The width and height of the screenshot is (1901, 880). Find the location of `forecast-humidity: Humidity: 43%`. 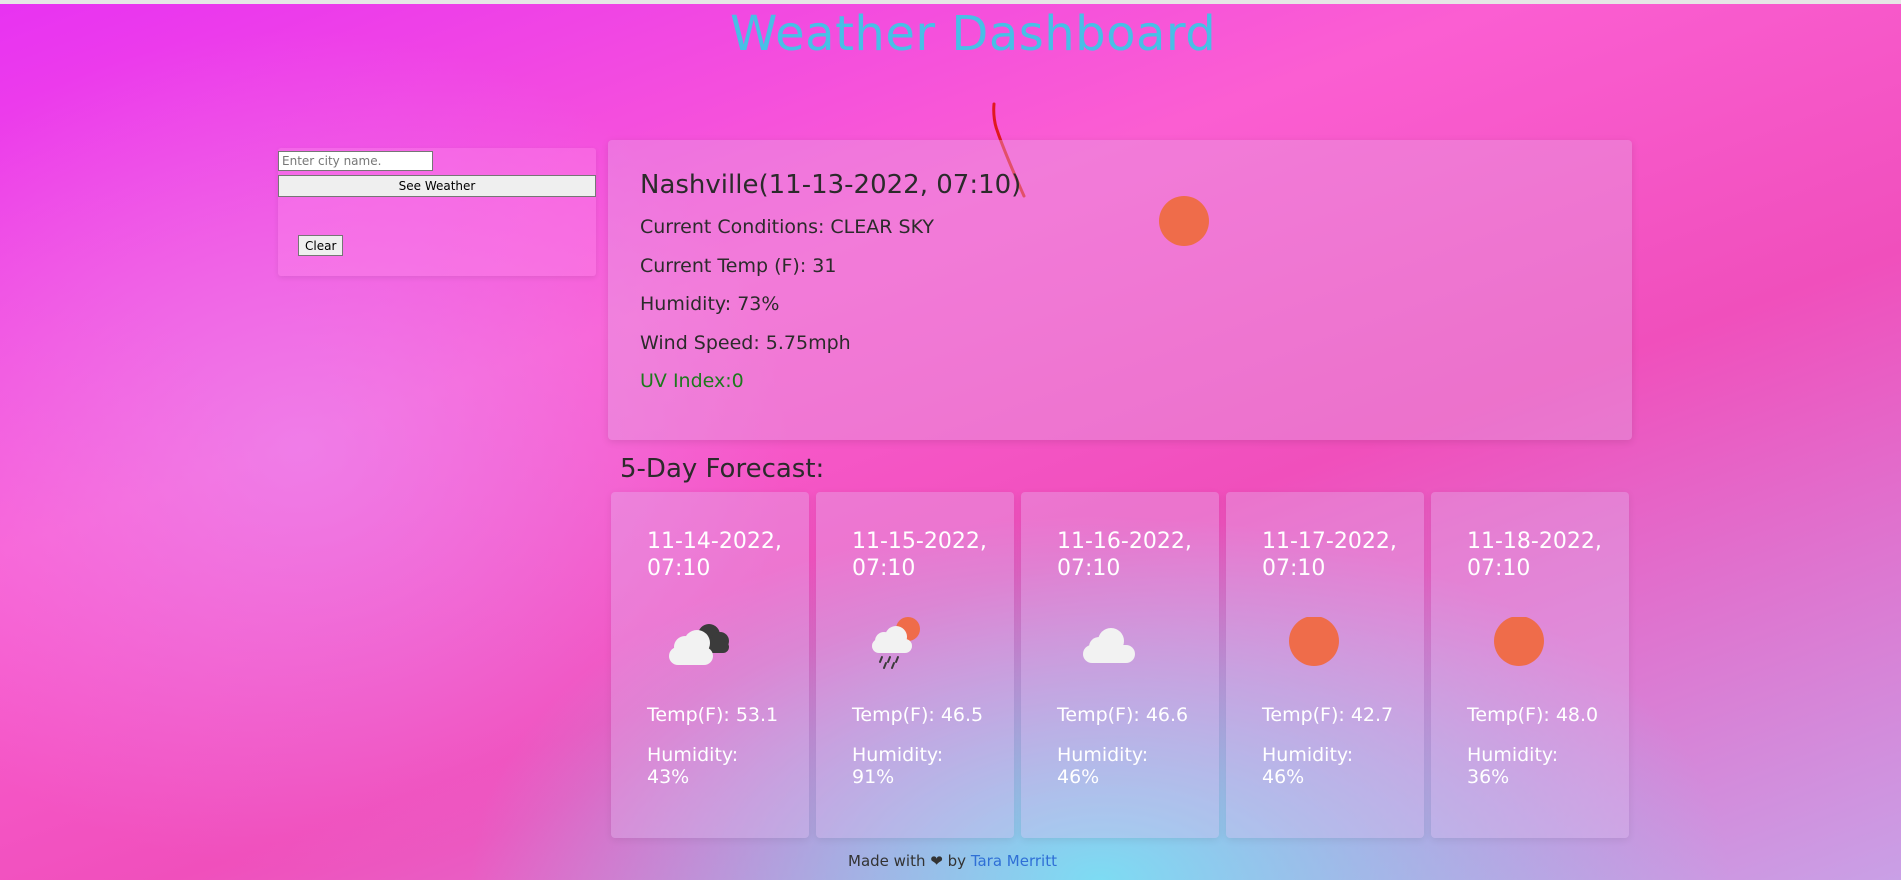

forecast-humidity: Humidity: 43% is located at coordinates (693, 766).